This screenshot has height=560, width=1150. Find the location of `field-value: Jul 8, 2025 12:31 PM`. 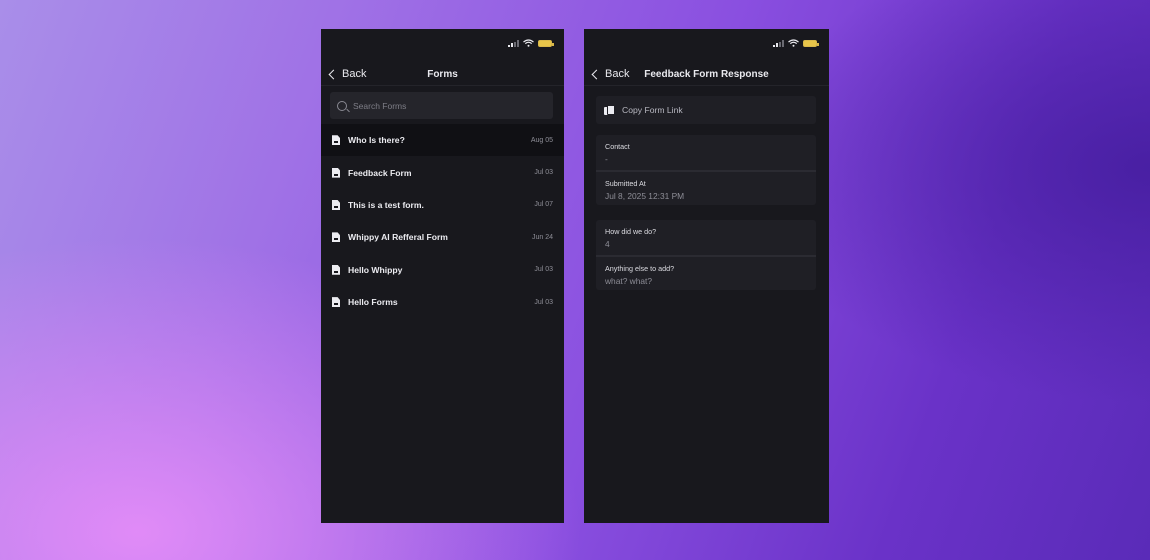

field-value: Jul 8, 2025 12:31 PM is located at coordinates (645, 196).